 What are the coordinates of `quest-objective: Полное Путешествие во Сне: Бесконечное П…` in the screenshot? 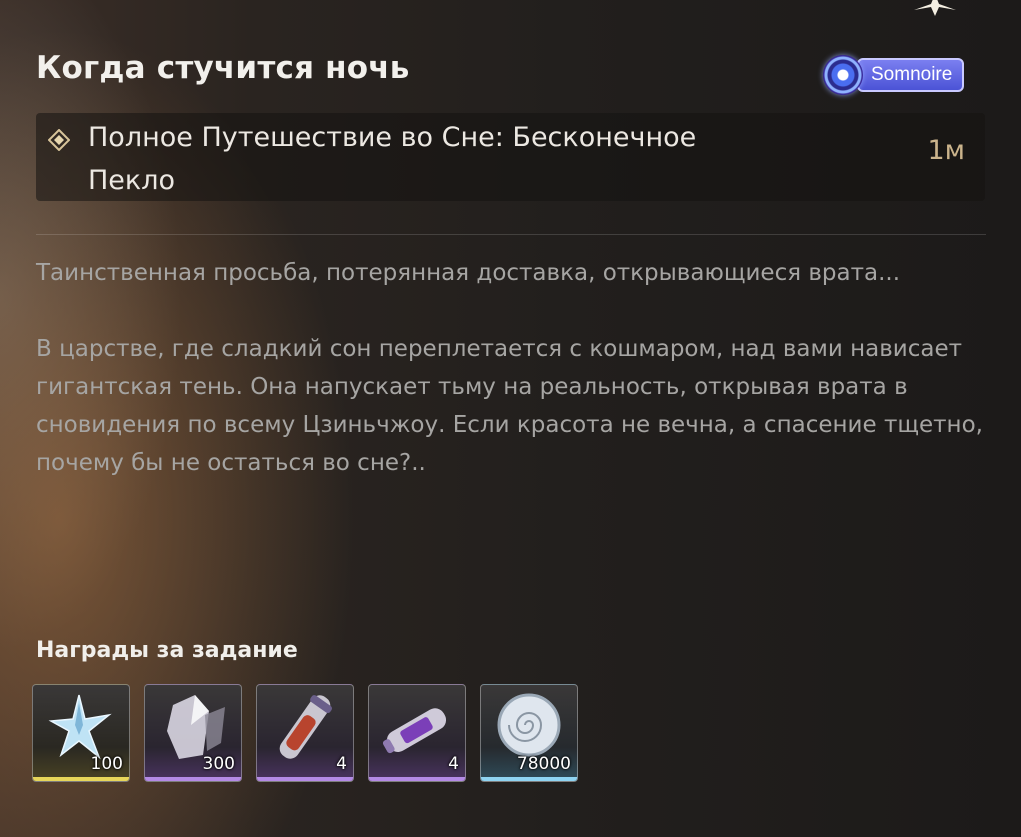 It's located at (510, 157).